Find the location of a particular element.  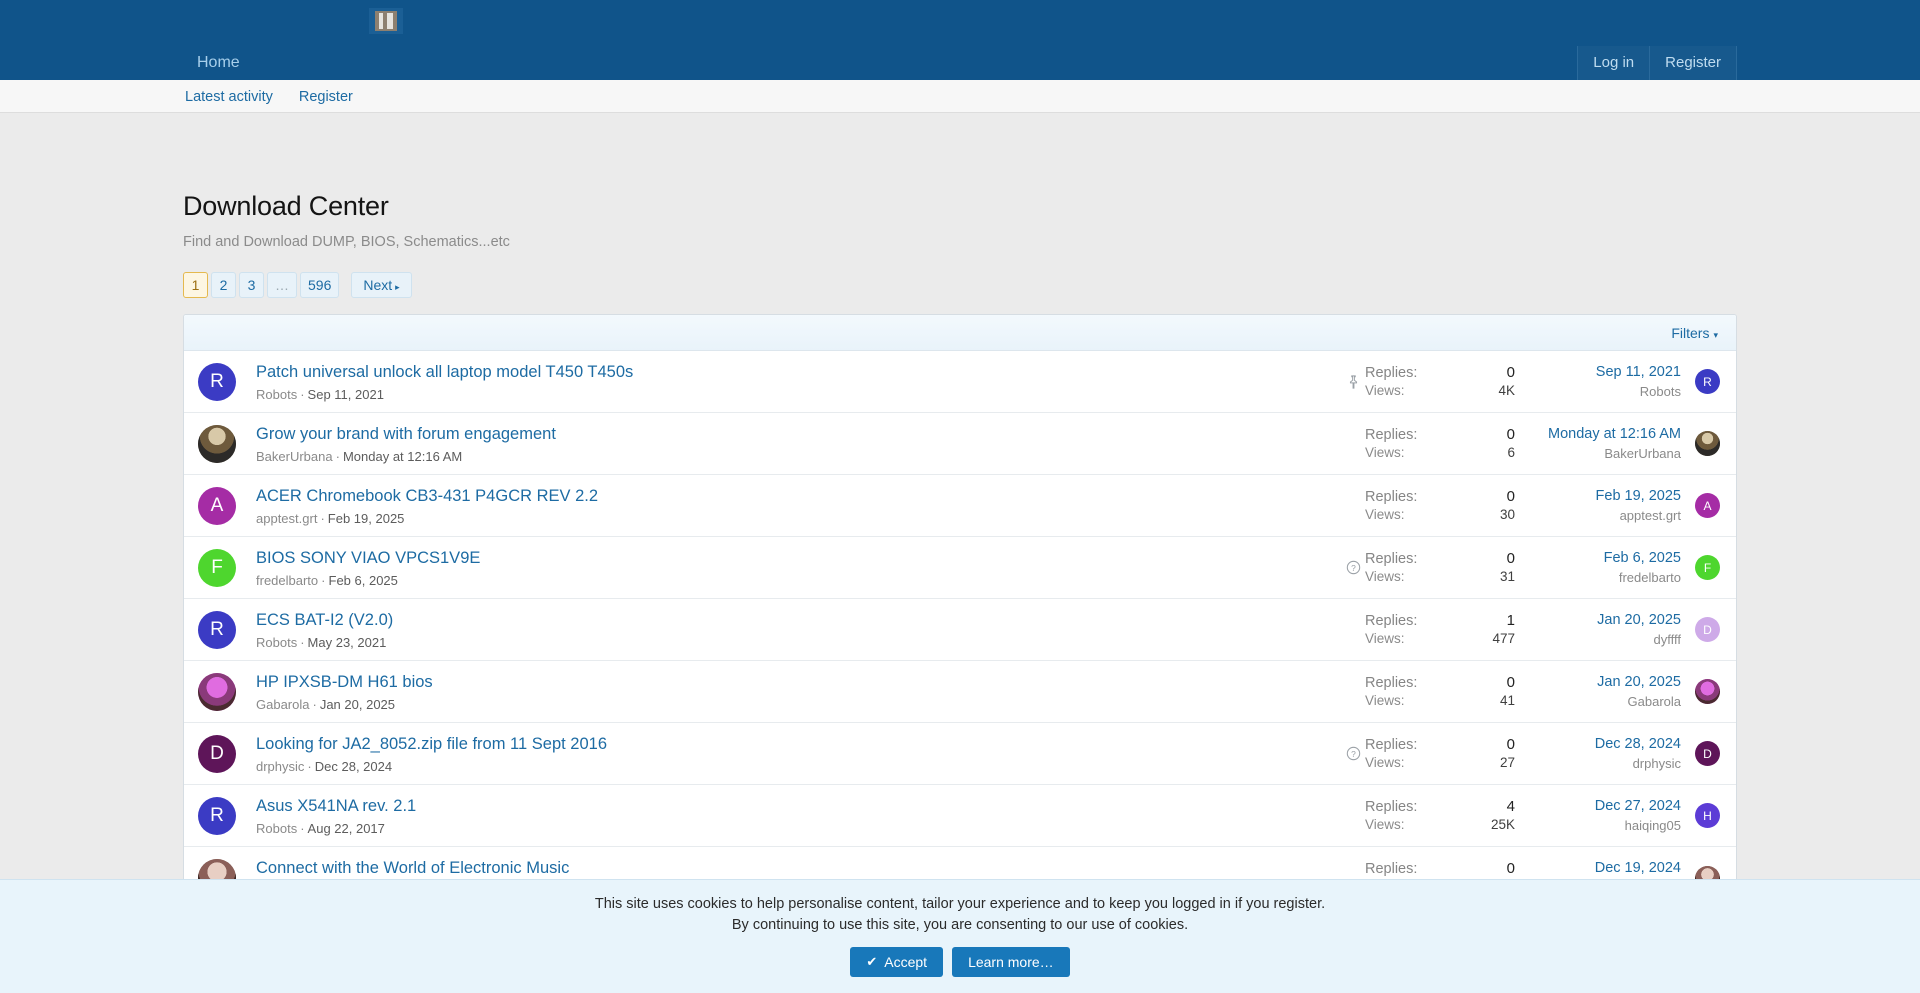

last-post-avatar: R is located at coordinates (1707, 381).